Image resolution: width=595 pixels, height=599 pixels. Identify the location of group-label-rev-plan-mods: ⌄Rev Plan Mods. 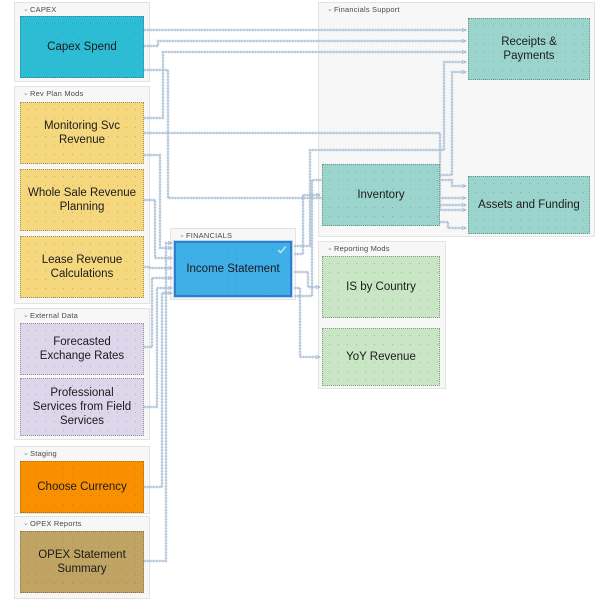
(53, 94).